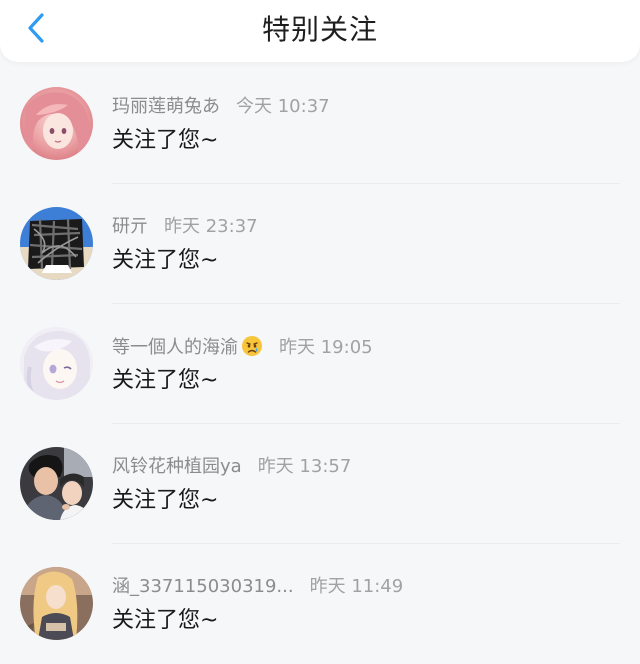  What do you see at coordinates (221, 107) in the screenshot?
I see `item-meta: 玛丽莲萌兔あ 今天 10:37` at bounding box center [221, 107].